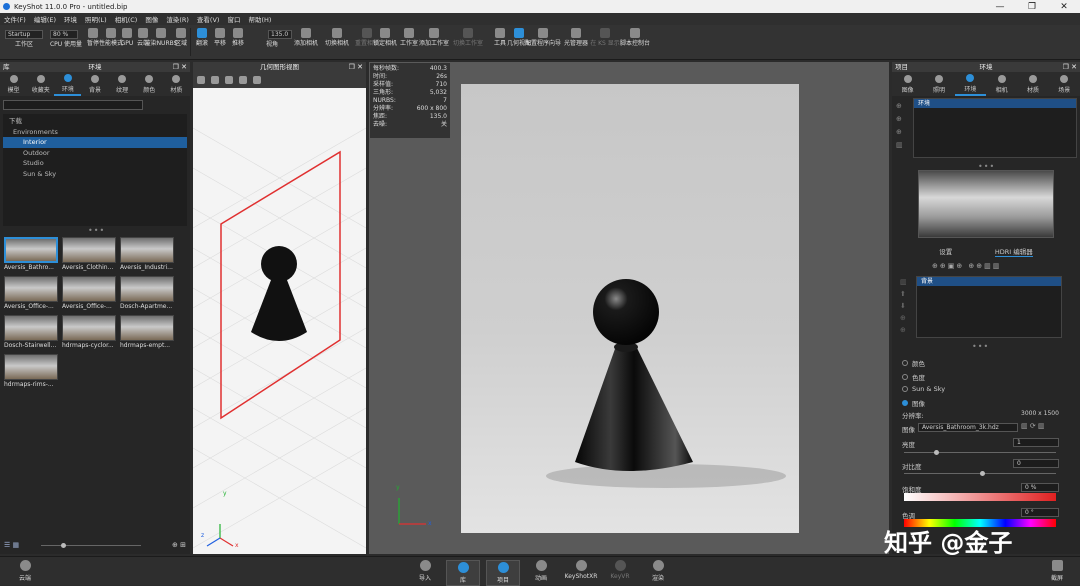 The image size is (1080, 586). What do you see at coordinates (1036, 463) in the screenshot?
I see `contrast-input: 0` at bounding box center [1036, 463].